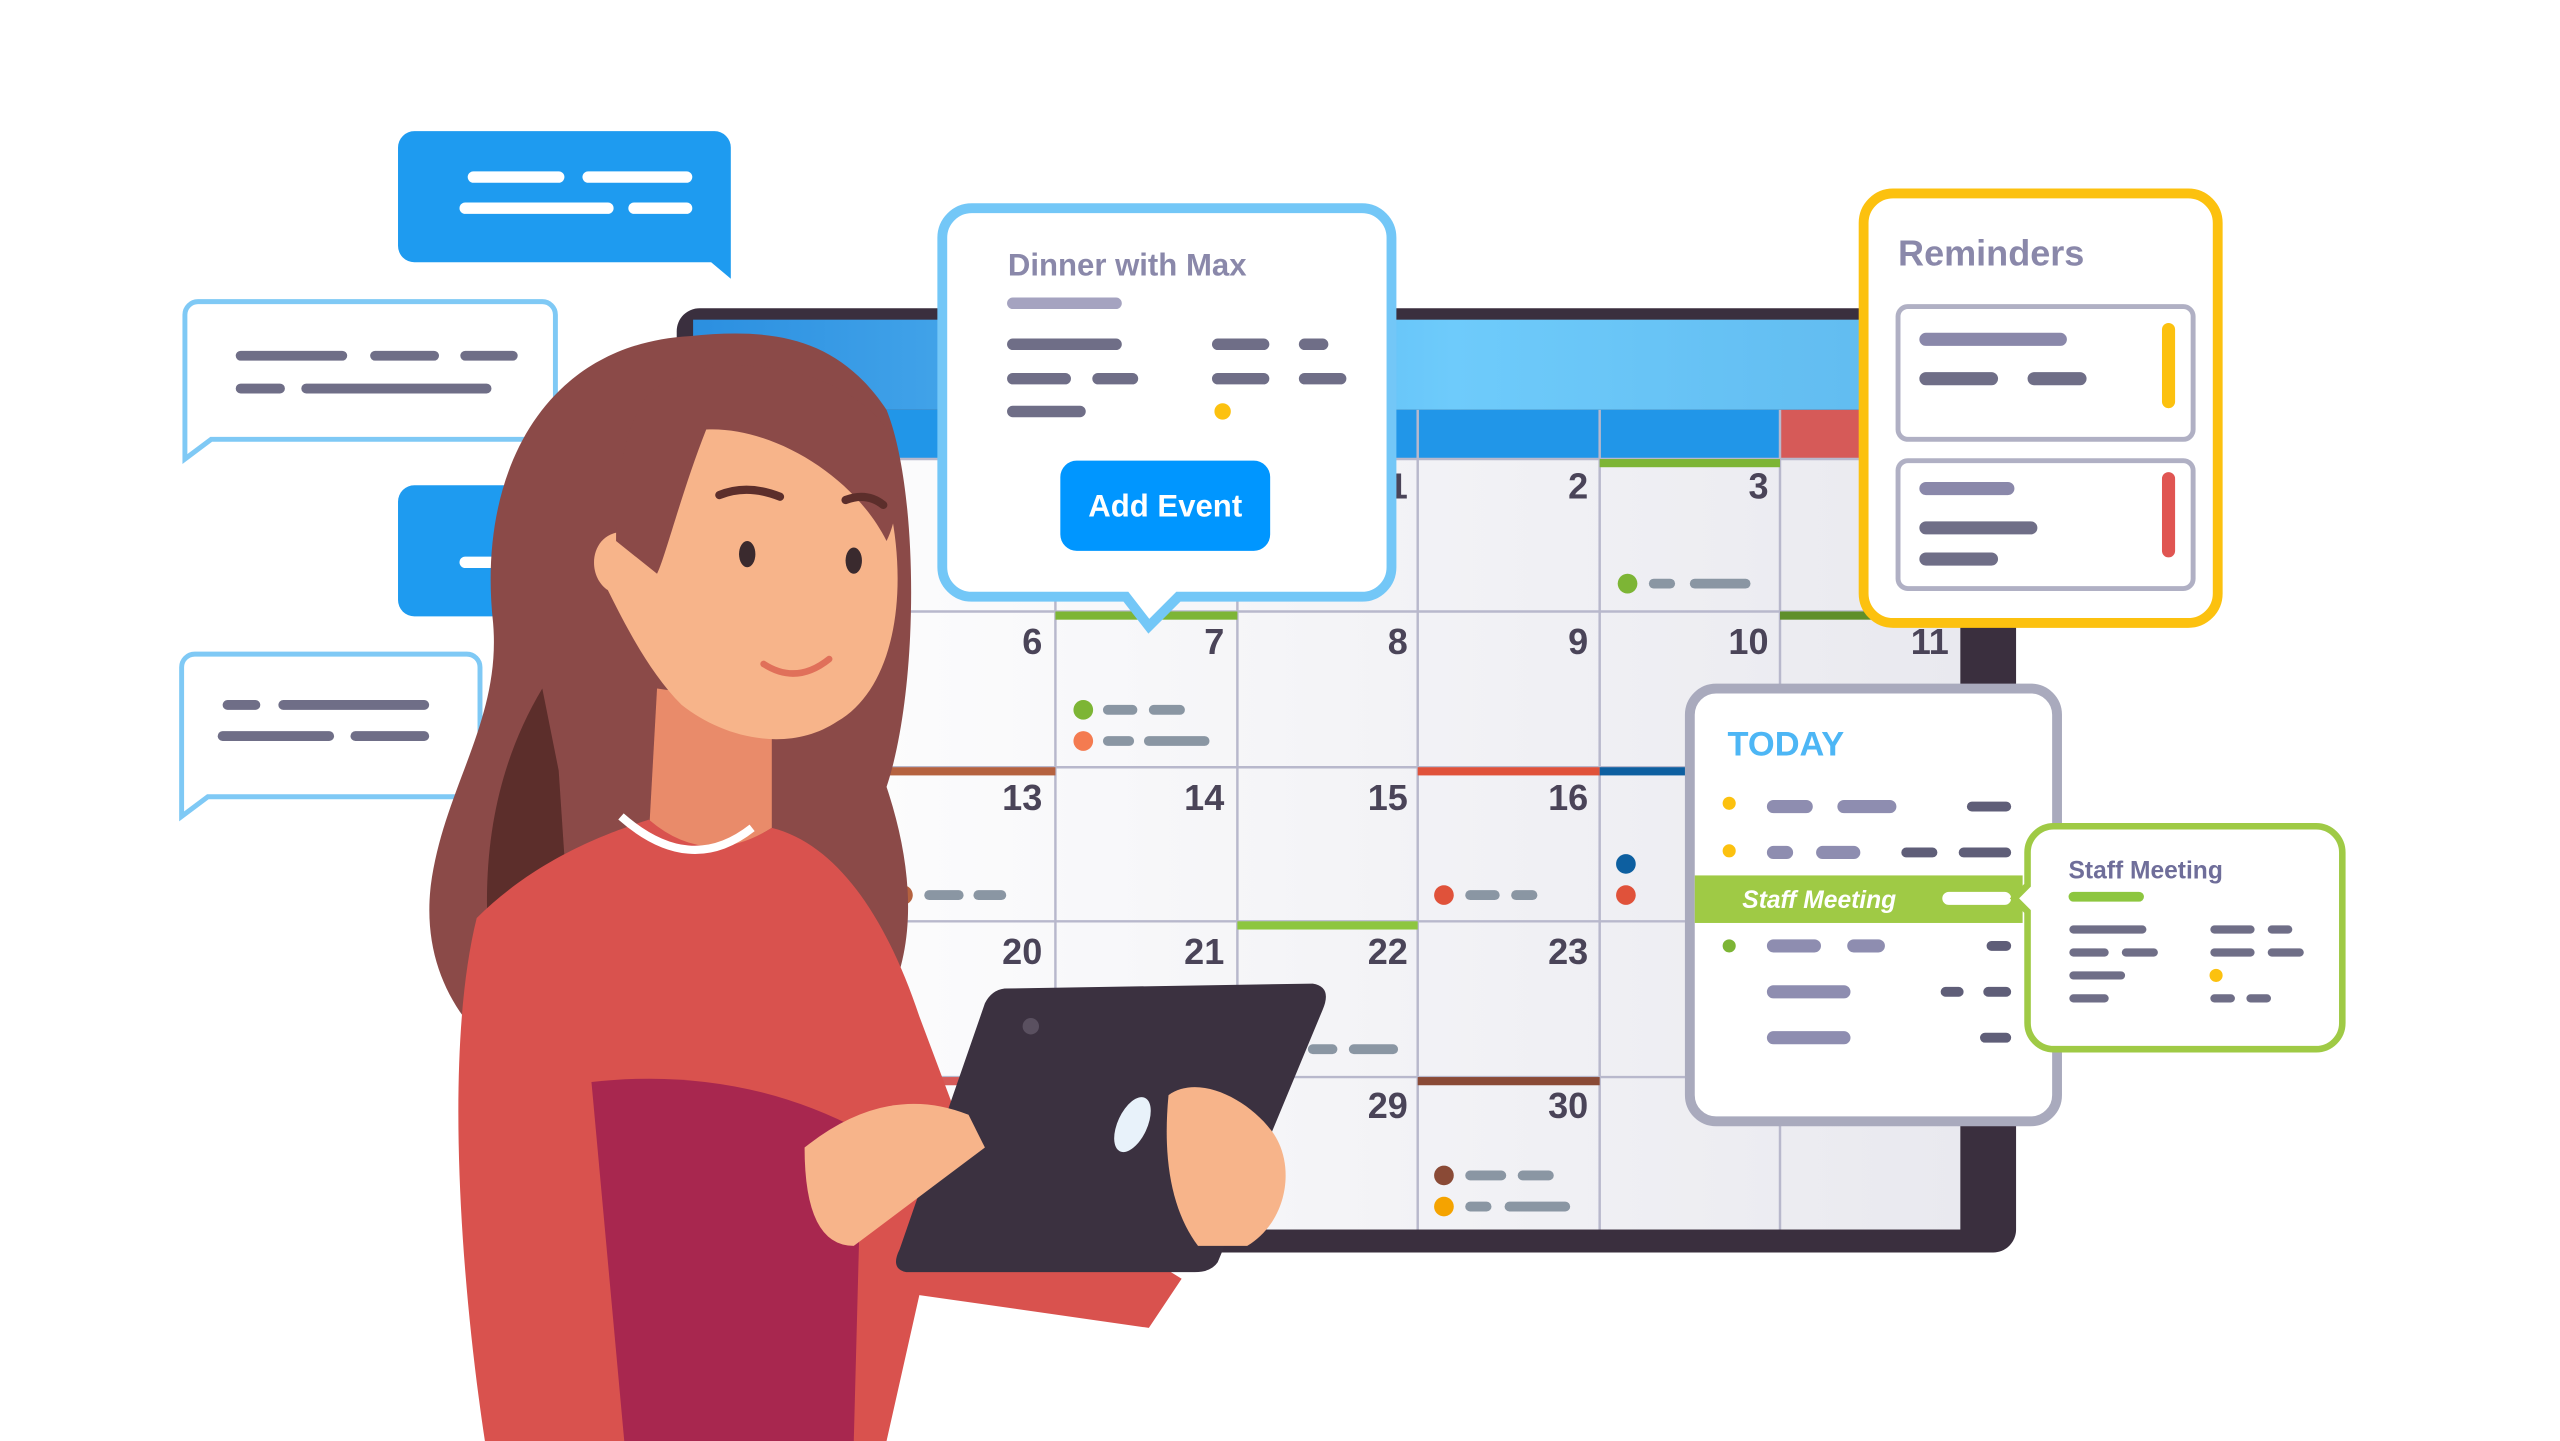 This screenshot has height=1441, width=2560. What do you see at coordinates (1388, 951) in the screenshot?
I see `day-number: 22` at bounding box center [1388, 951].